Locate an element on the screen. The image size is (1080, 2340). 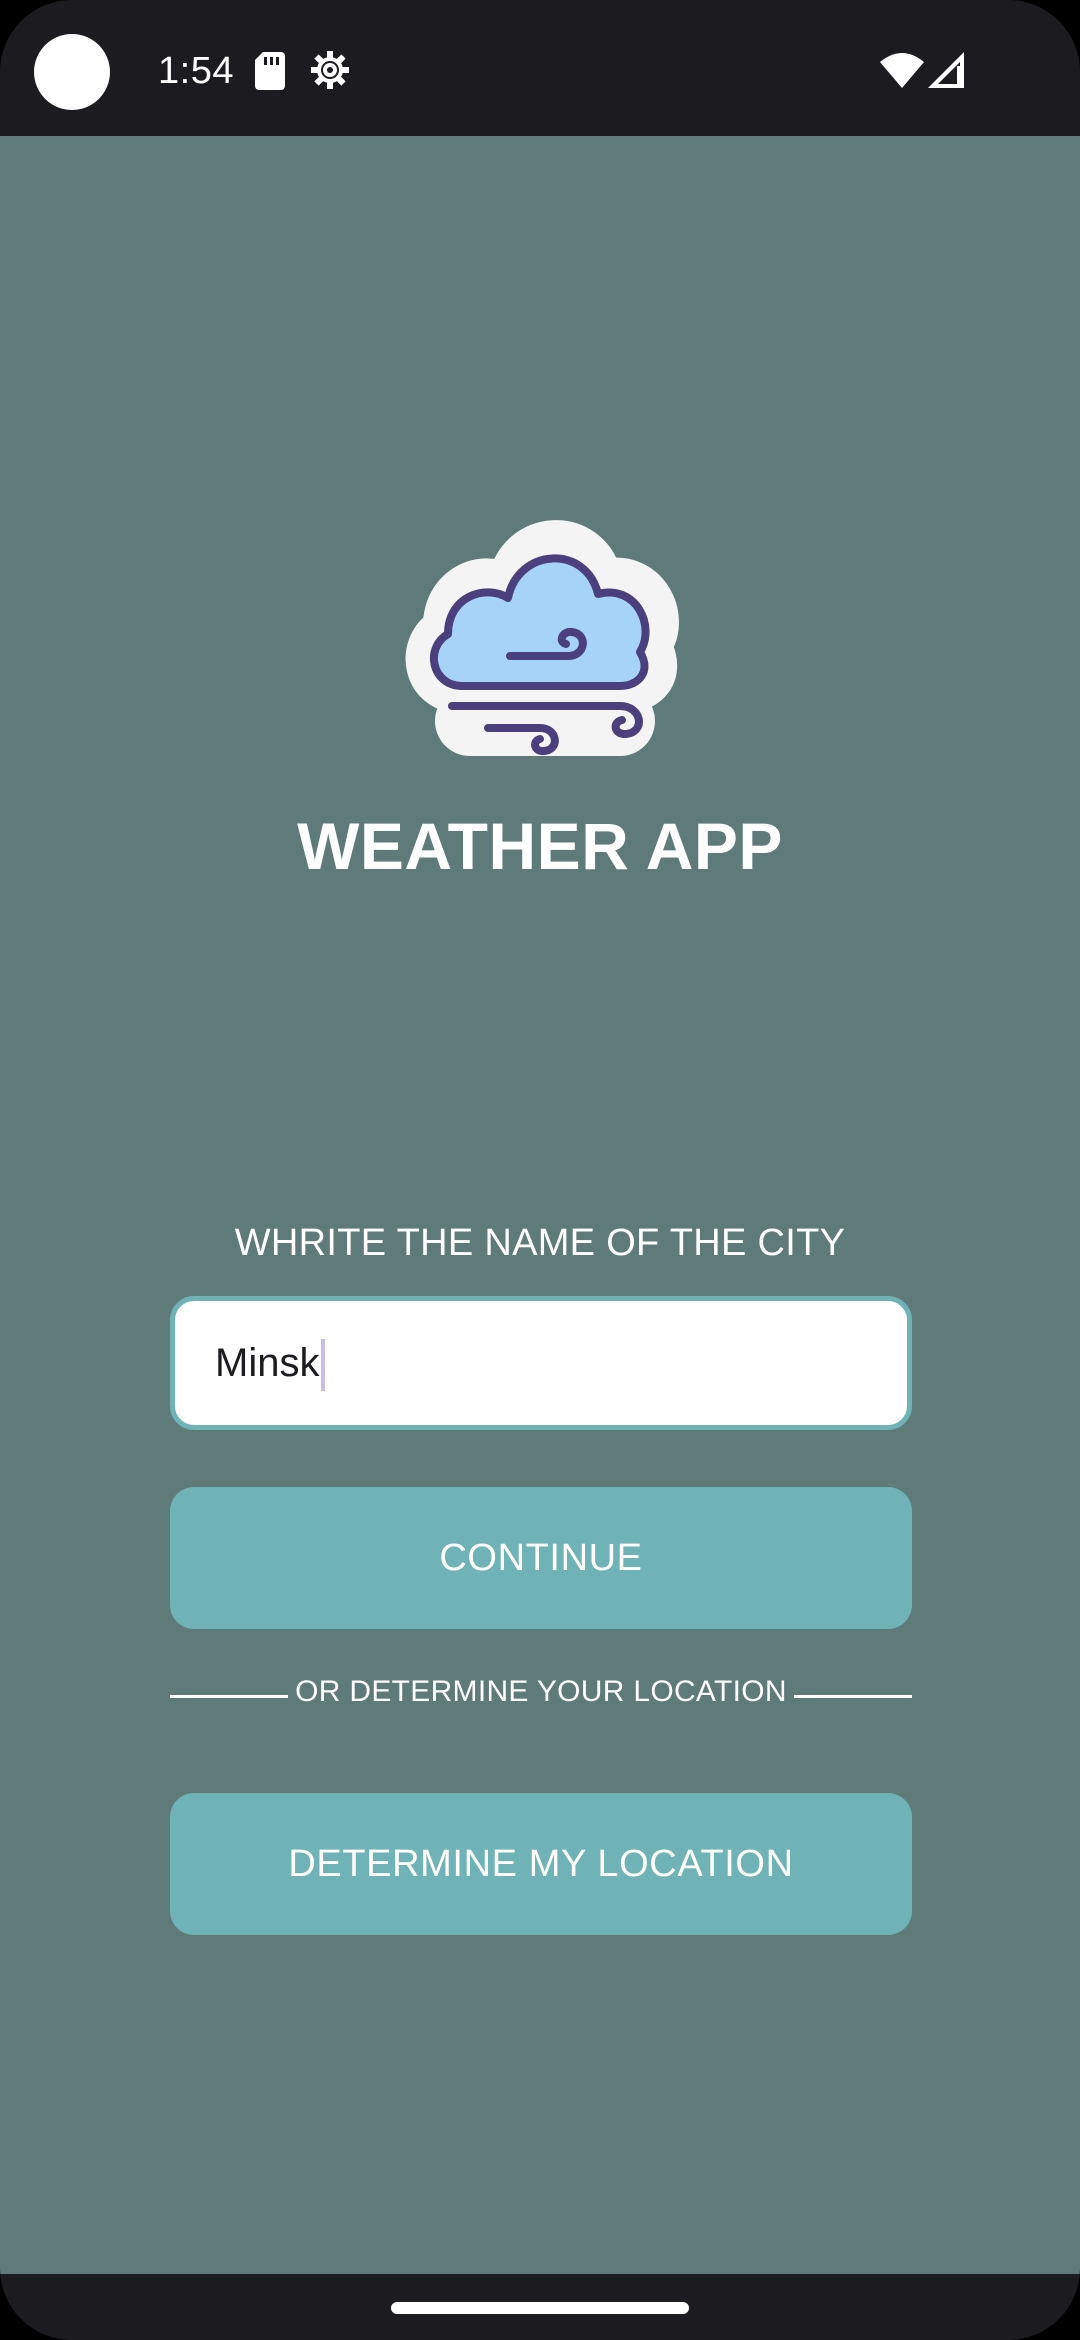
sd-card-icon is located at coordinates (270, 71).